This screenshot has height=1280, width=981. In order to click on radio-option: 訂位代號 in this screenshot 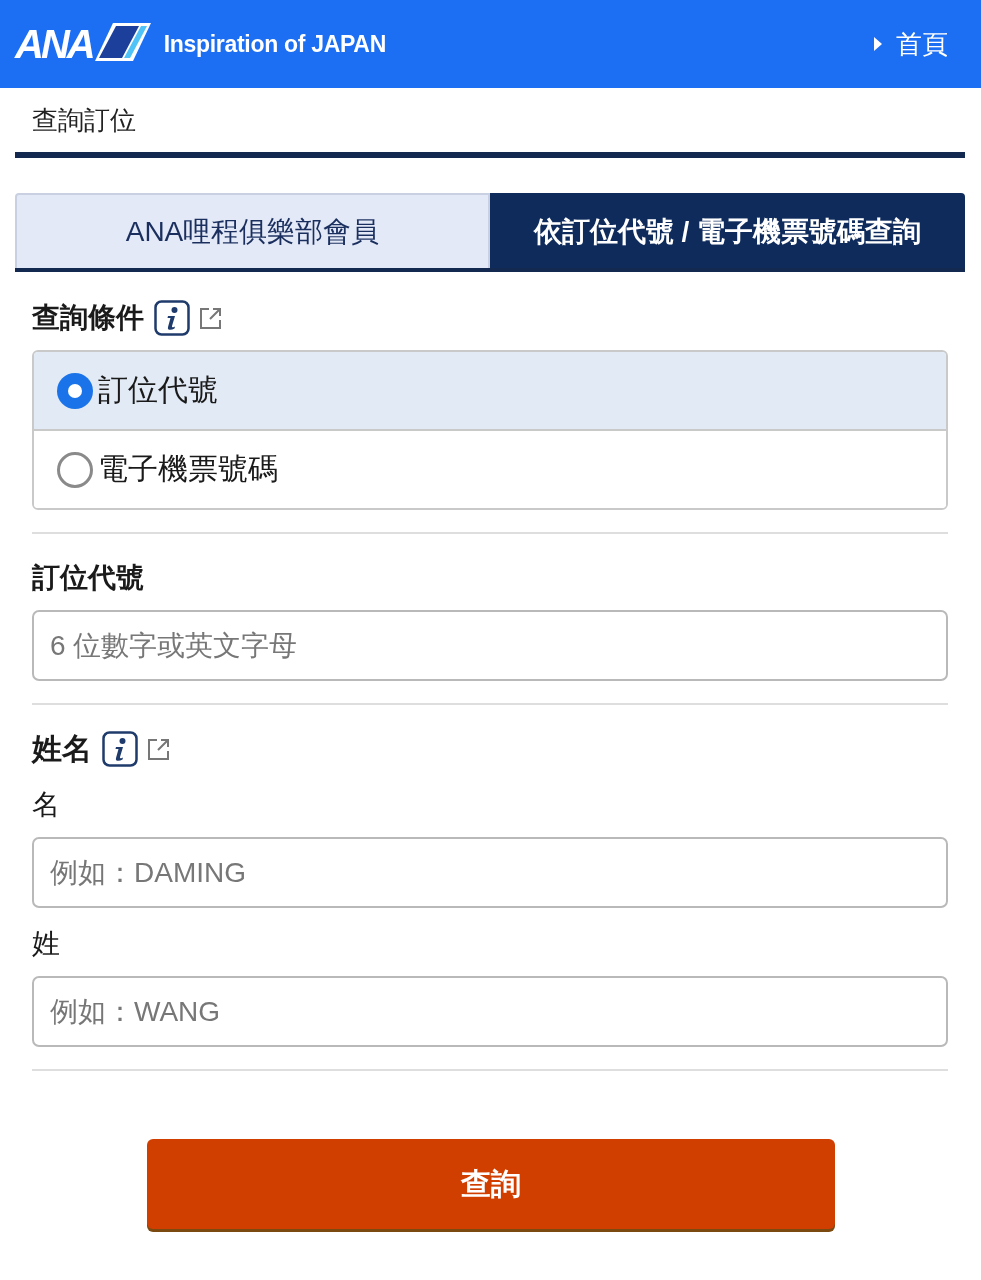, I will do `click(490, 390)`.